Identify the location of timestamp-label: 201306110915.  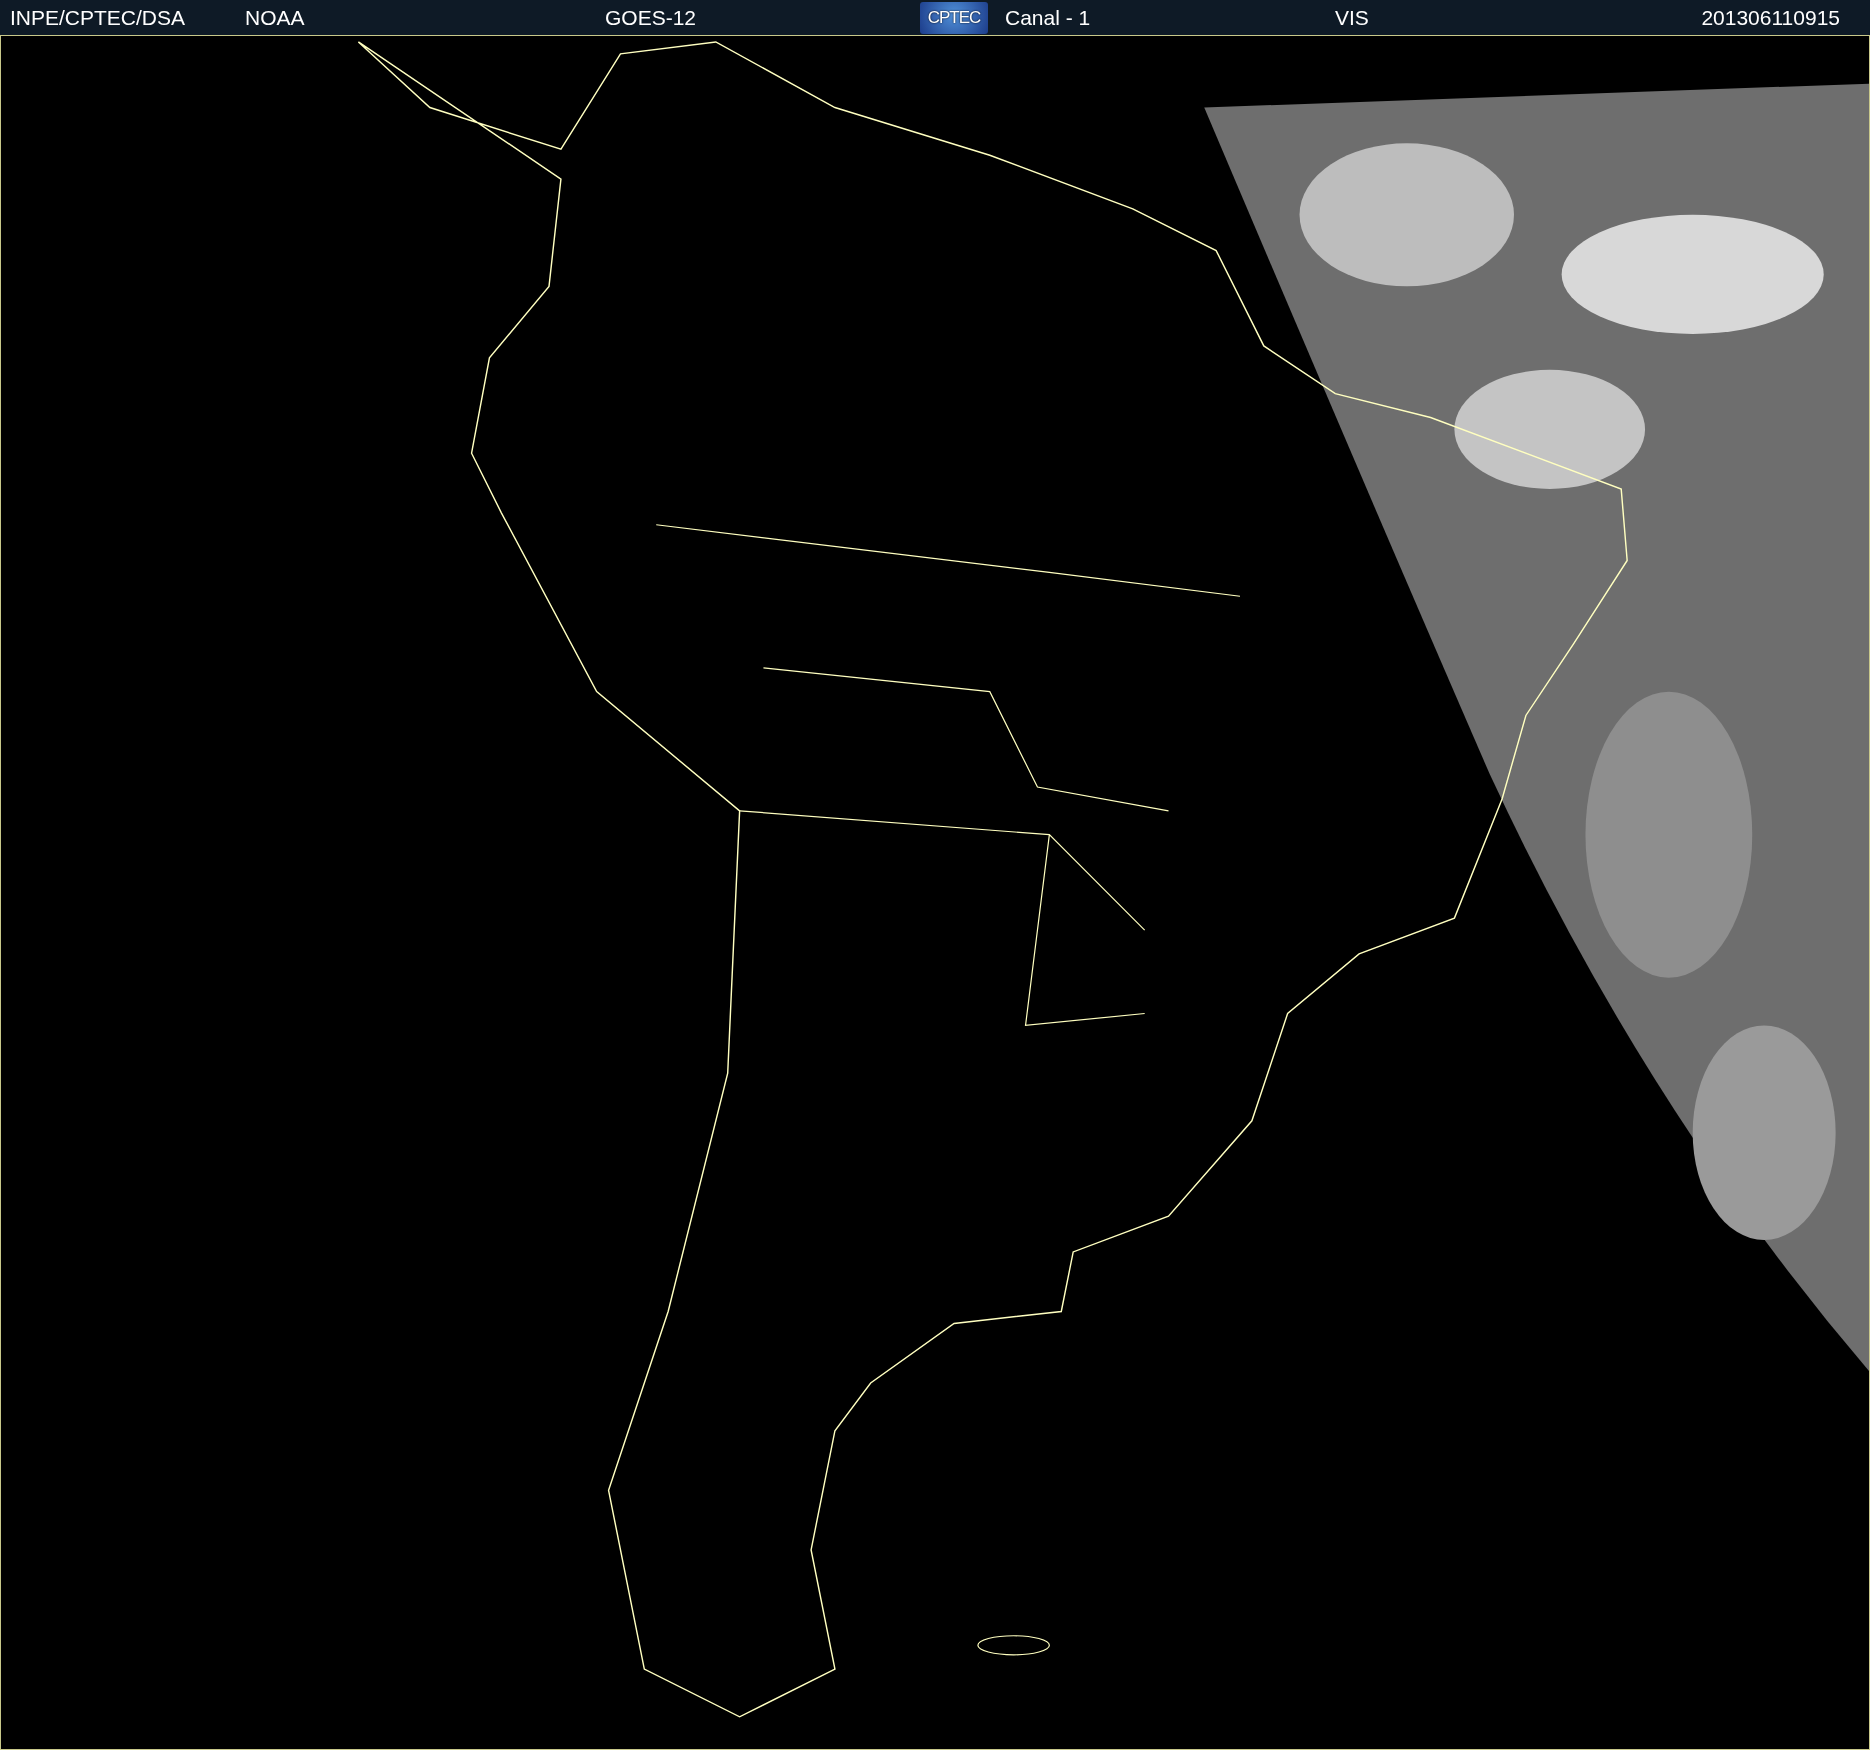
(1770, 17).